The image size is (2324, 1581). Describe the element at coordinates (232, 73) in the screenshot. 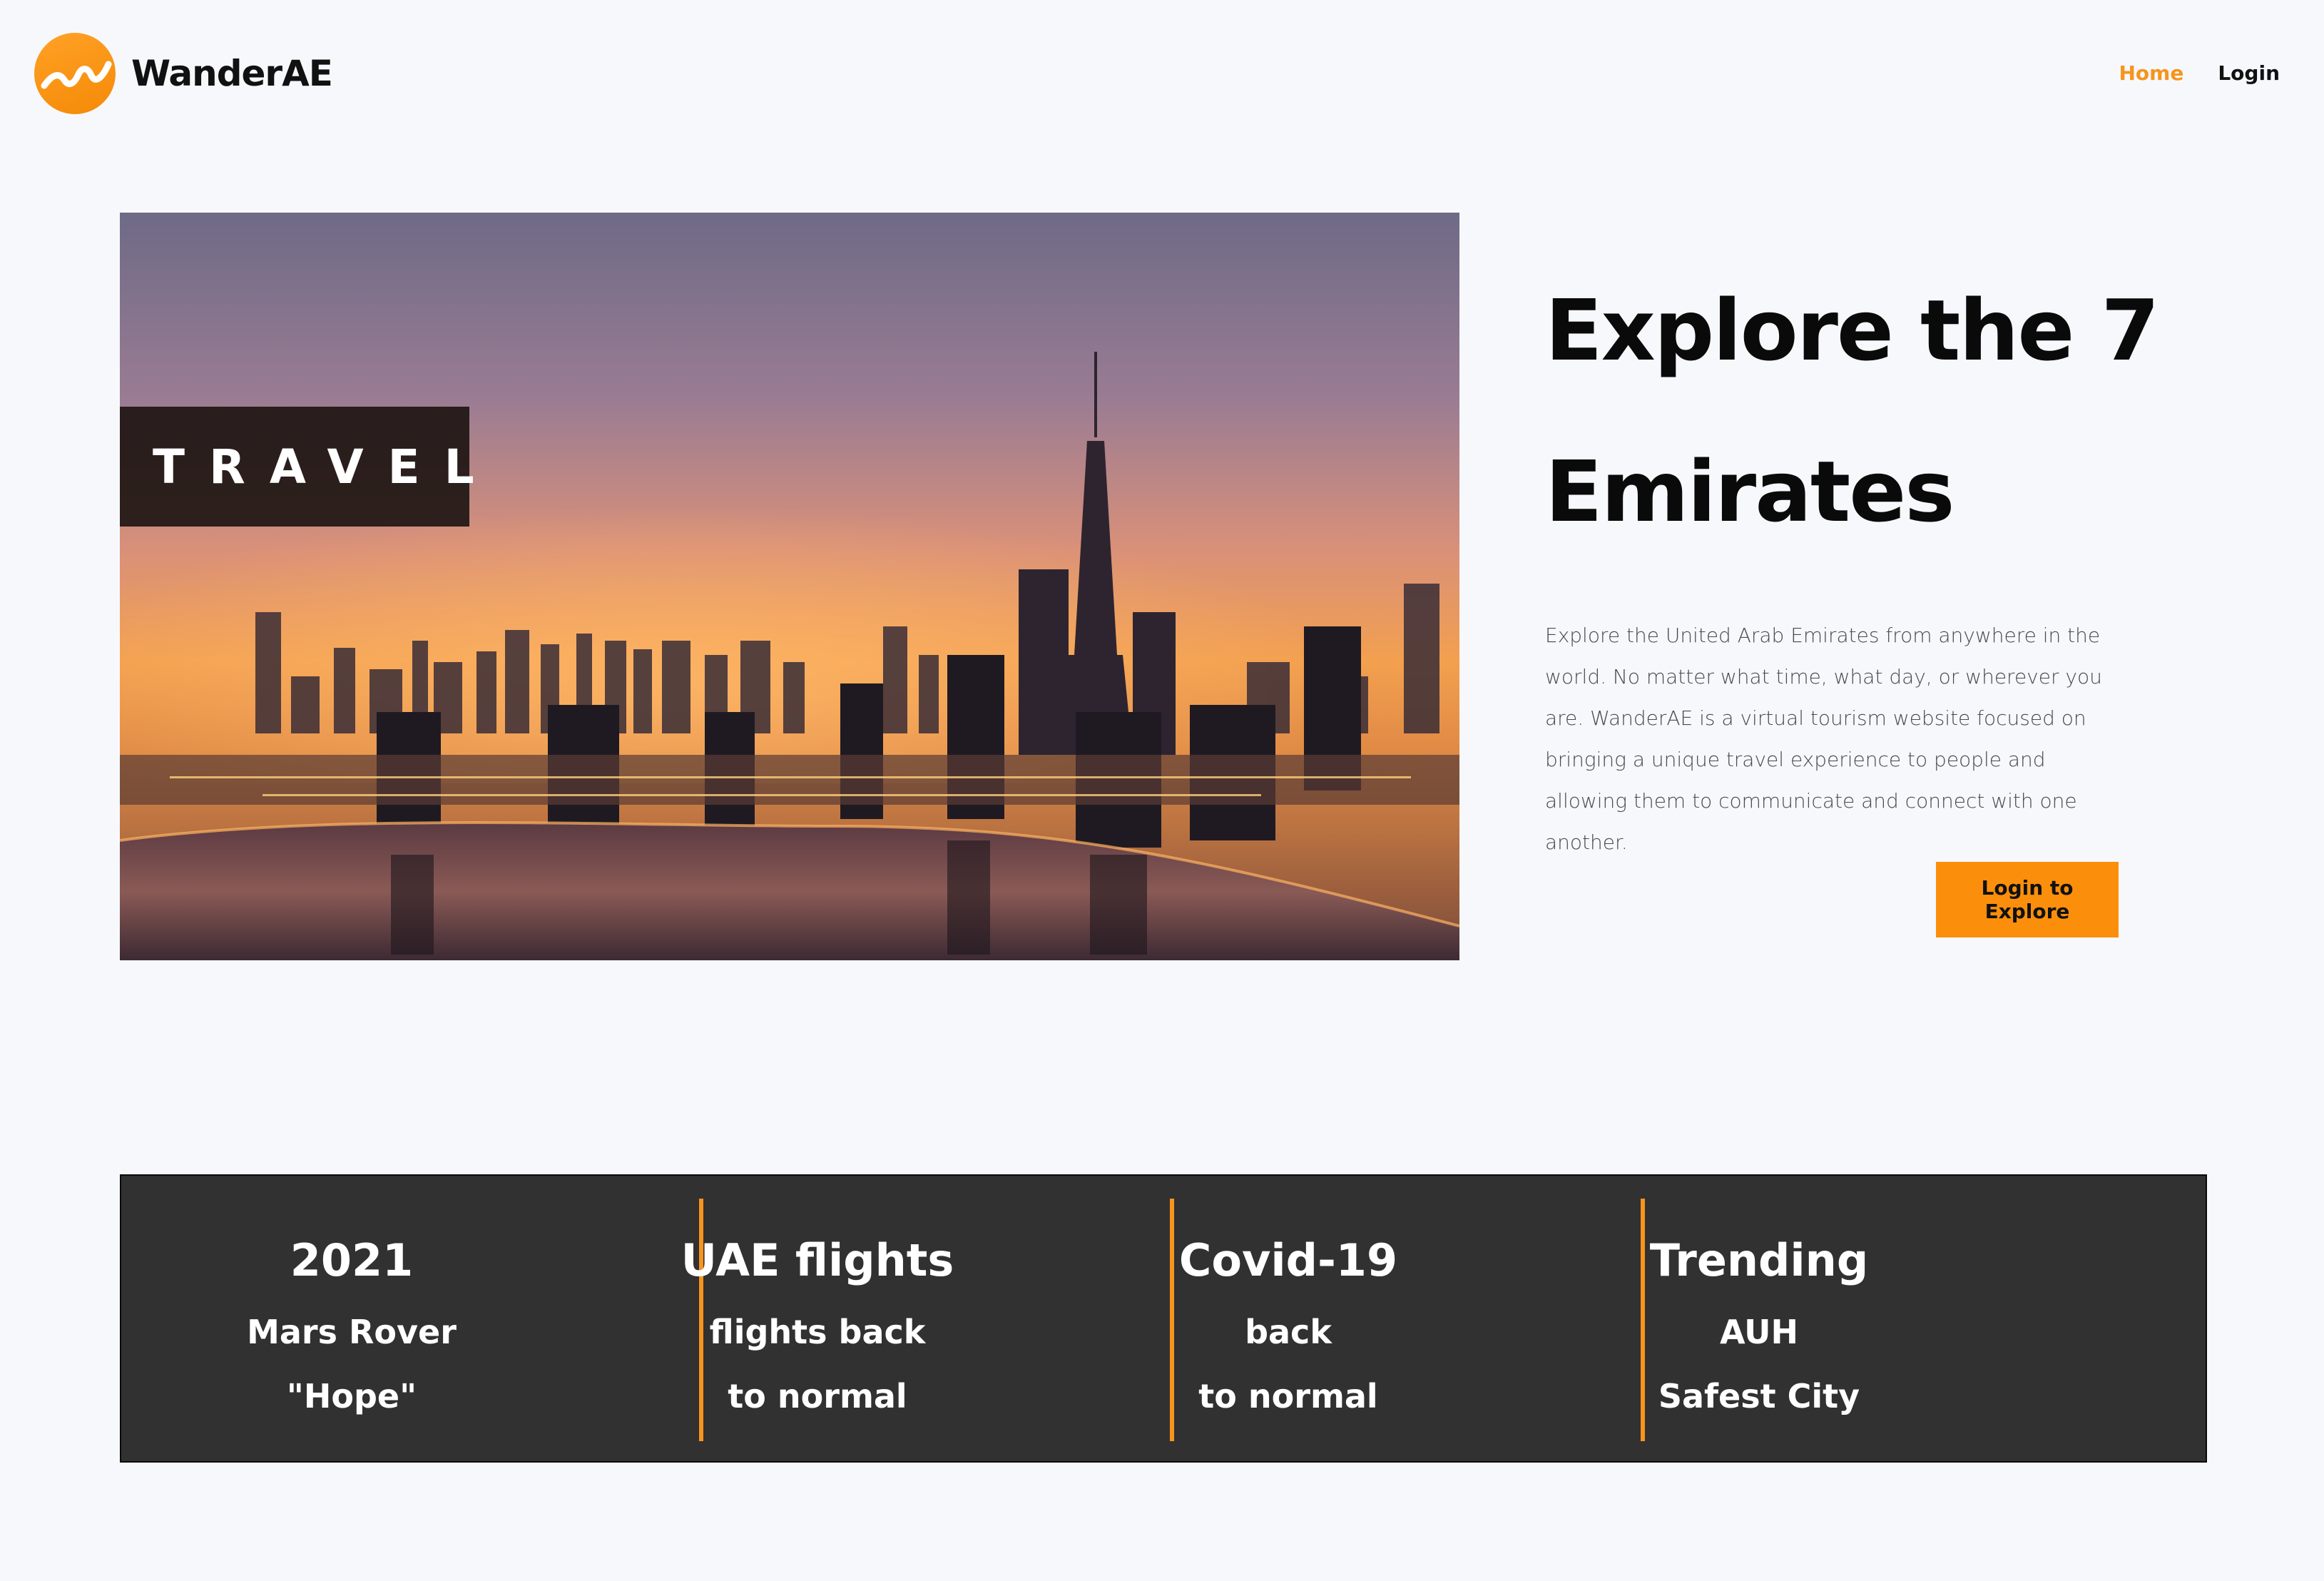

I see `brand-name: WanderAE` at that location.